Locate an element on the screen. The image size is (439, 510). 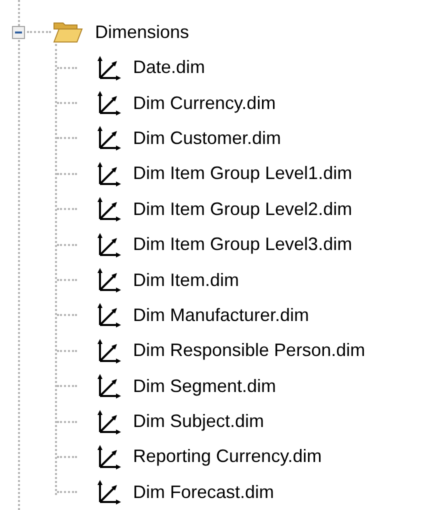
tree-item: Dim Segment.dim is located at coordinates (204, 386).